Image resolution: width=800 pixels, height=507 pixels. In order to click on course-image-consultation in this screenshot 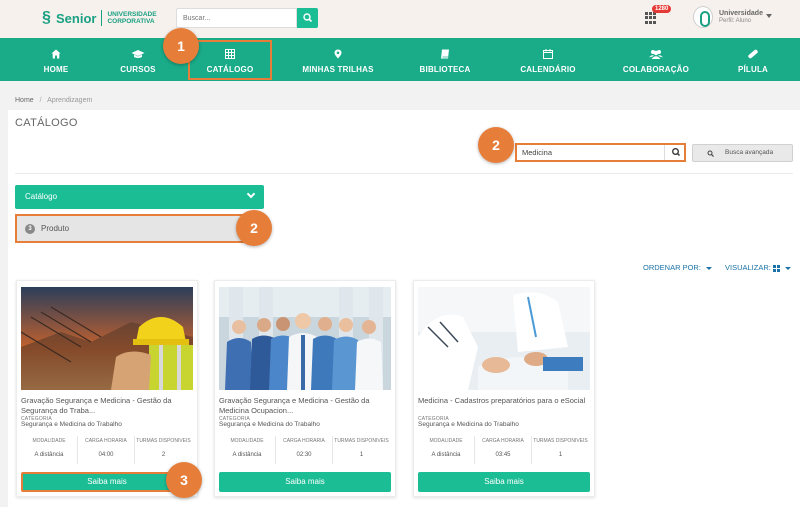, I will do `click(504, 338)`.